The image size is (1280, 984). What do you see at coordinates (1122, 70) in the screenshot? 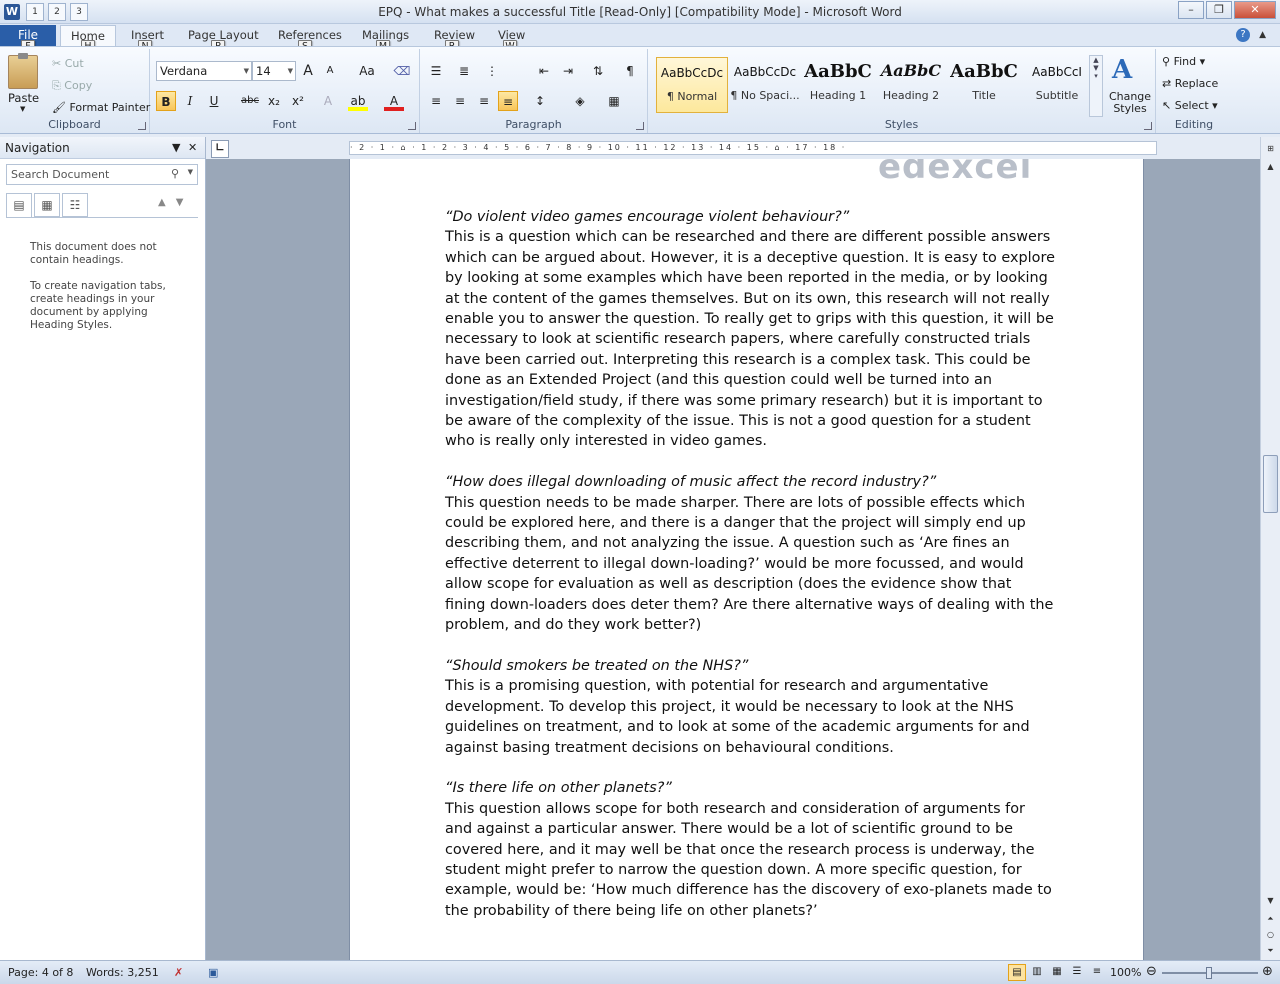
I see `change-styles-icon: A` at bounding box center [1122, 70].